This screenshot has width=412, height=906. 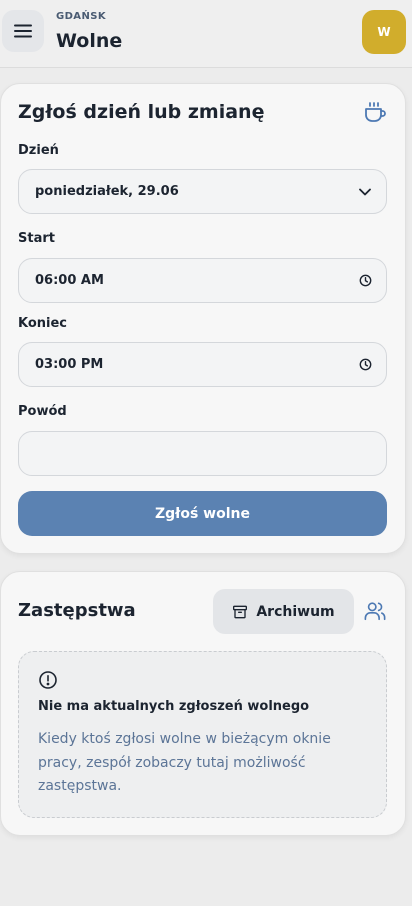 I want to click on empty-state-title: Nie ma aktualnych zgłoszeń wolnego, so click(x=174, y=706).